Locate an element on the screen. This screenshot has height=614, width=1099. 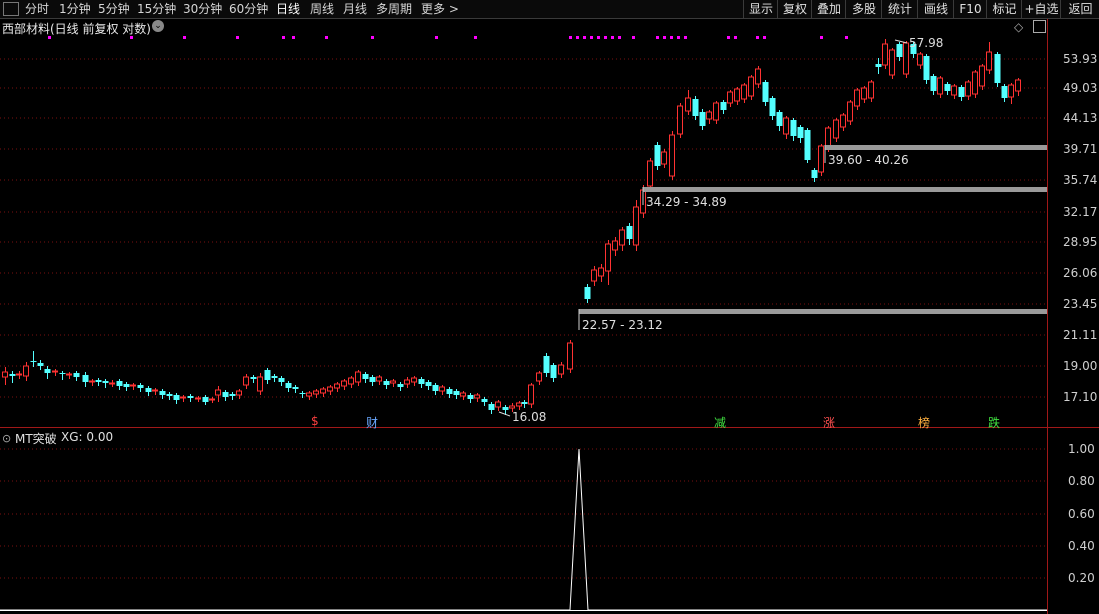
f10-button: F10 is located at coordinates (970, 9).